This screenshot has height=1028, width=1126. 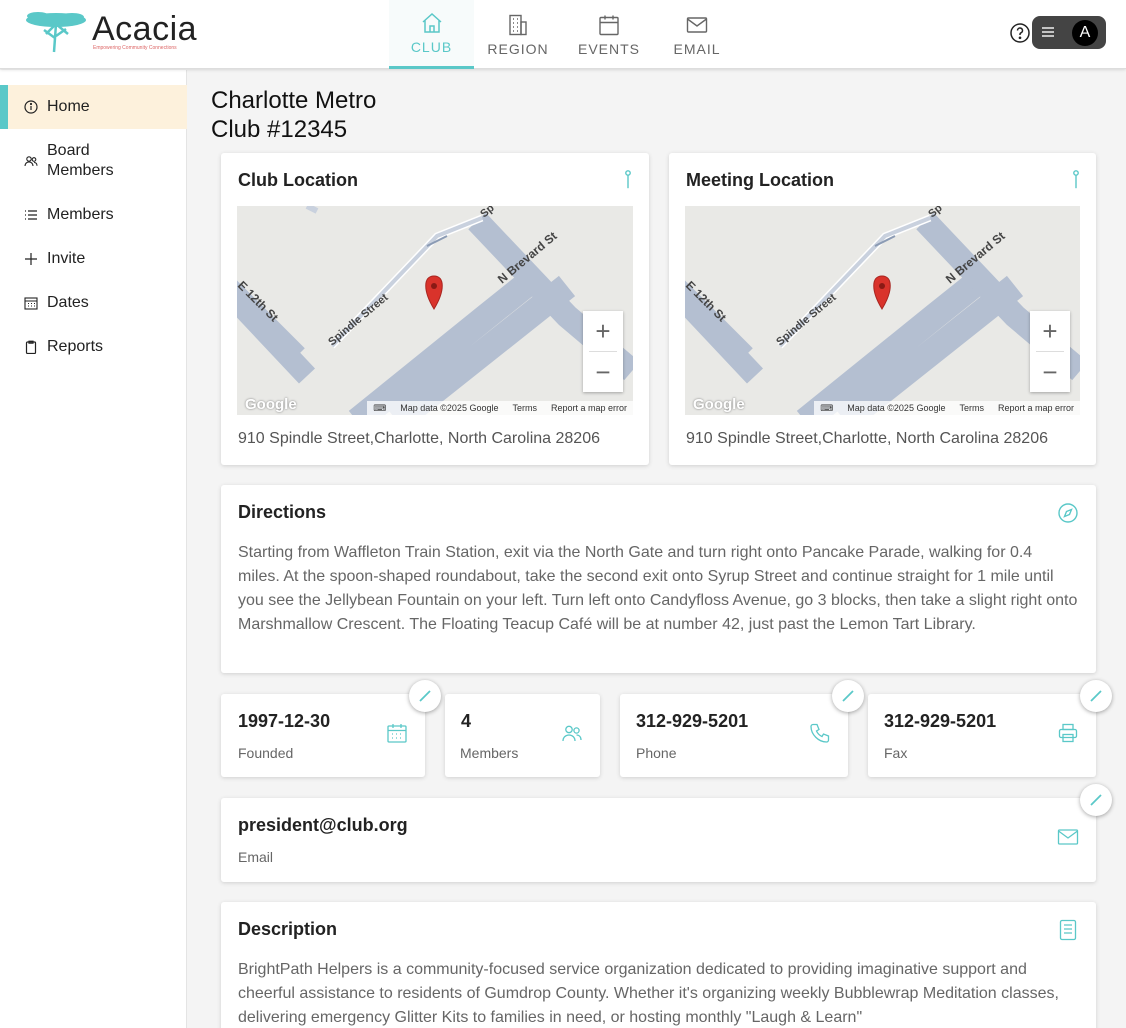 What do you see at coordinates (298, 180) in the screenshot?
I see `card-title: Club Location` at bounding box center [298, 180].